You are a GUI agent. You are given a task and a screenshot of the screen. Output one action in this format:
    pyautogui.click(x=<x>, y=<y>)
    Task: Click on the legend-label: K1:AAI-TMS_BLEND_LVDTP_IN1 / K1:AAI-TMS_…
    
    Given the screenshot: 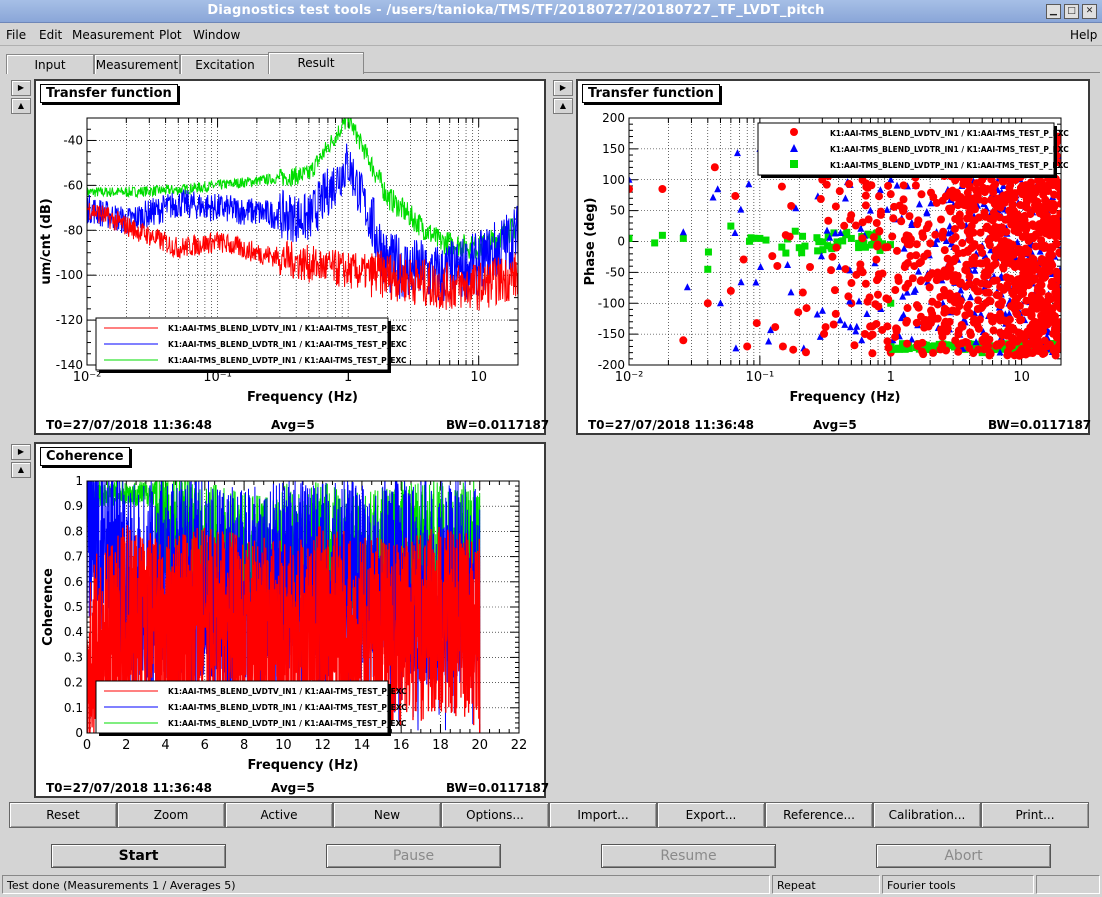 What is the action you would take?
    pyautogui.click(x=949, y=165)
    